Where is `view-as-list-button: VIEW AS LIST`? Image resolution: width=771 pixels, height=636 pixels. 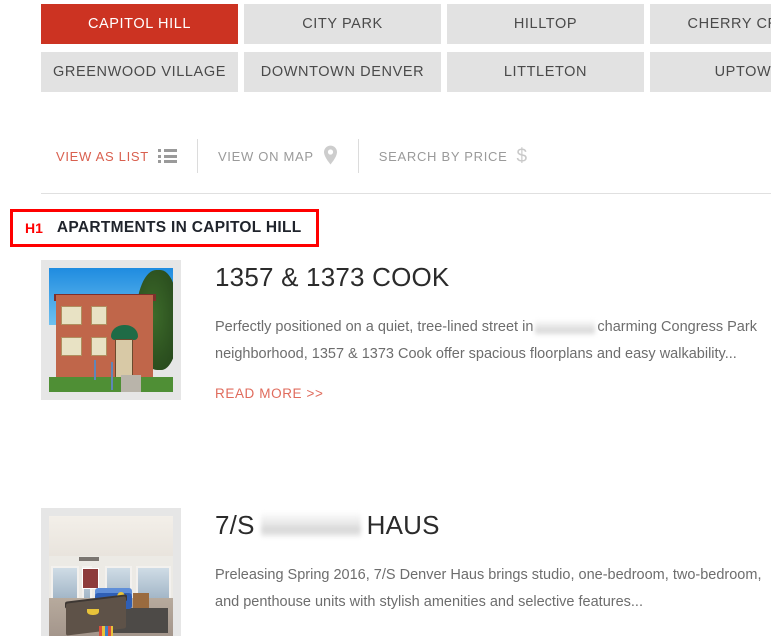 view-as-list-button: VIEW AS LIST is located at coordinates (119, 156).